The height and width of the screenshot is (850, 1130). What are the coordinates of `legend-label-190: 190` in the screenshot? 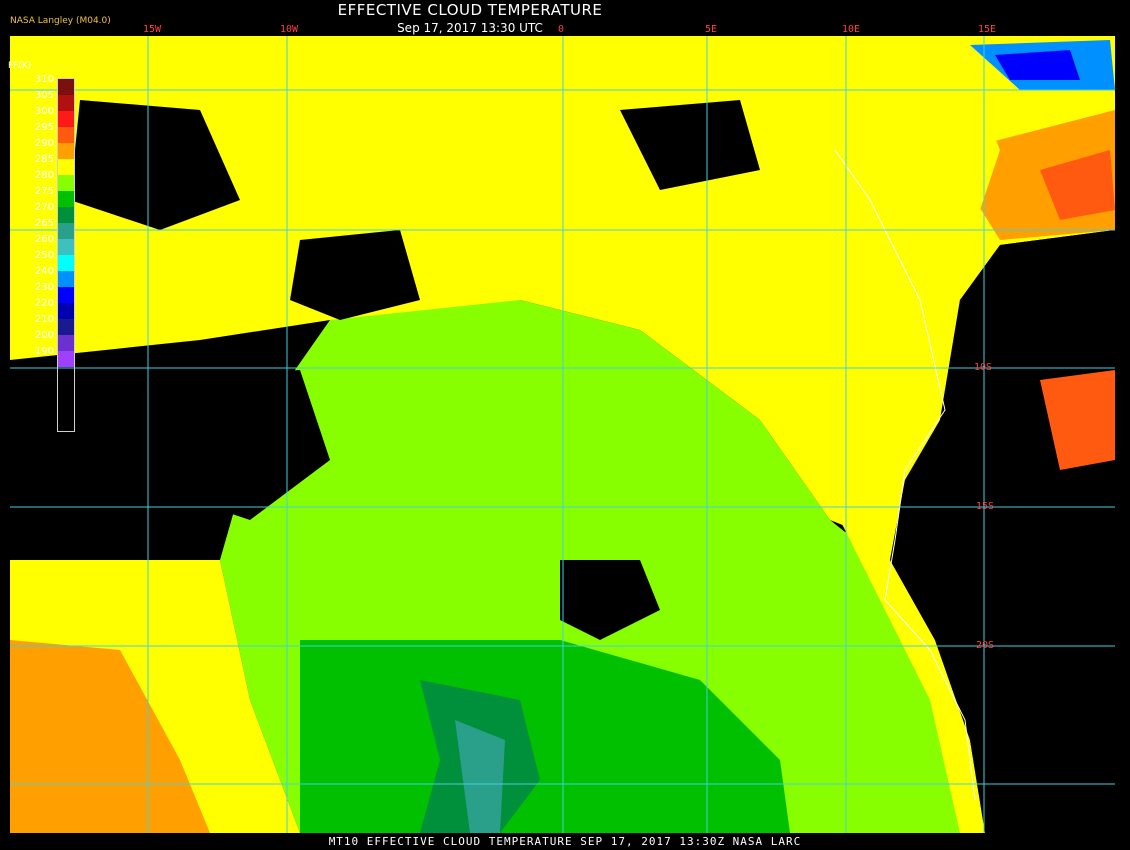 It's located at (44, 351).